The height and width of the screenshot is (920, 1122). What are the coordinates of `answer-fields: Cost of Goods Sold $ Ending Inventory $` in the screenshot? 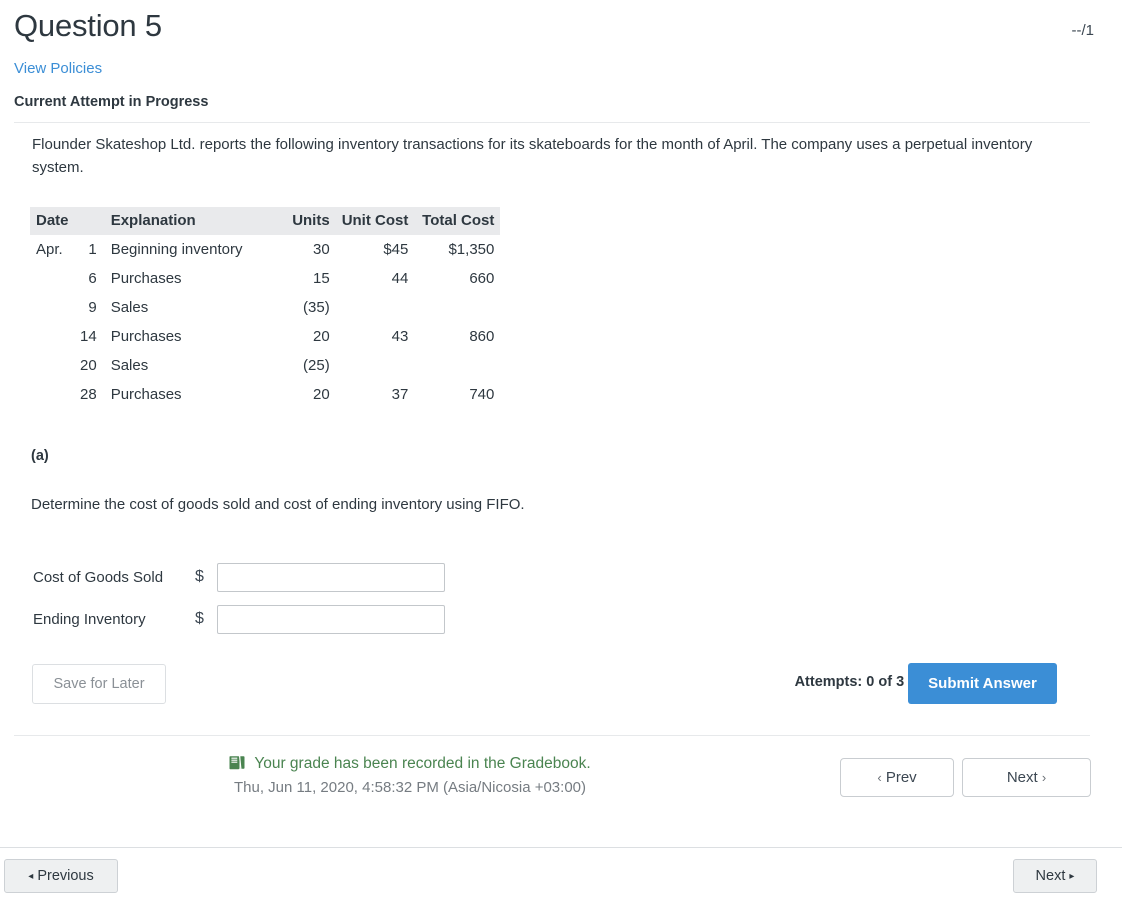 It's located at (239, 598).